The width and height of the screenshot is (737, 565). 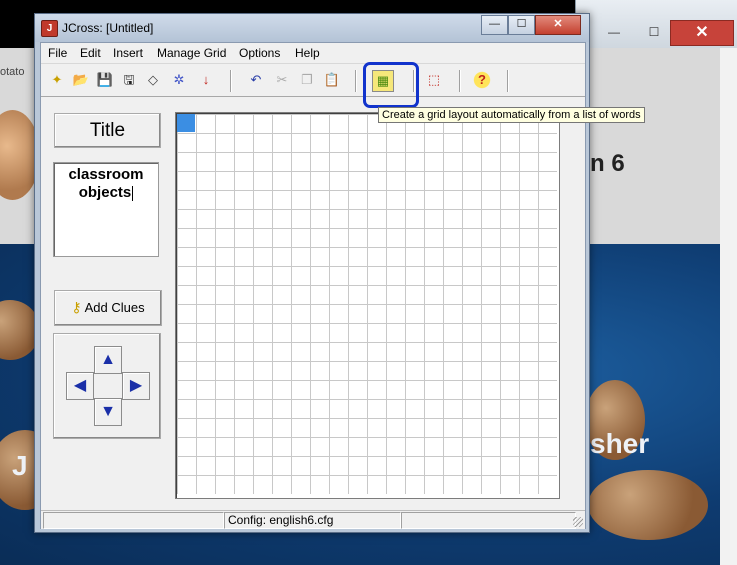 What do you see at coordinates (702, 33) in the screenshot?
I see `outer-close-button: ✕` at bounding box center [702, 33].